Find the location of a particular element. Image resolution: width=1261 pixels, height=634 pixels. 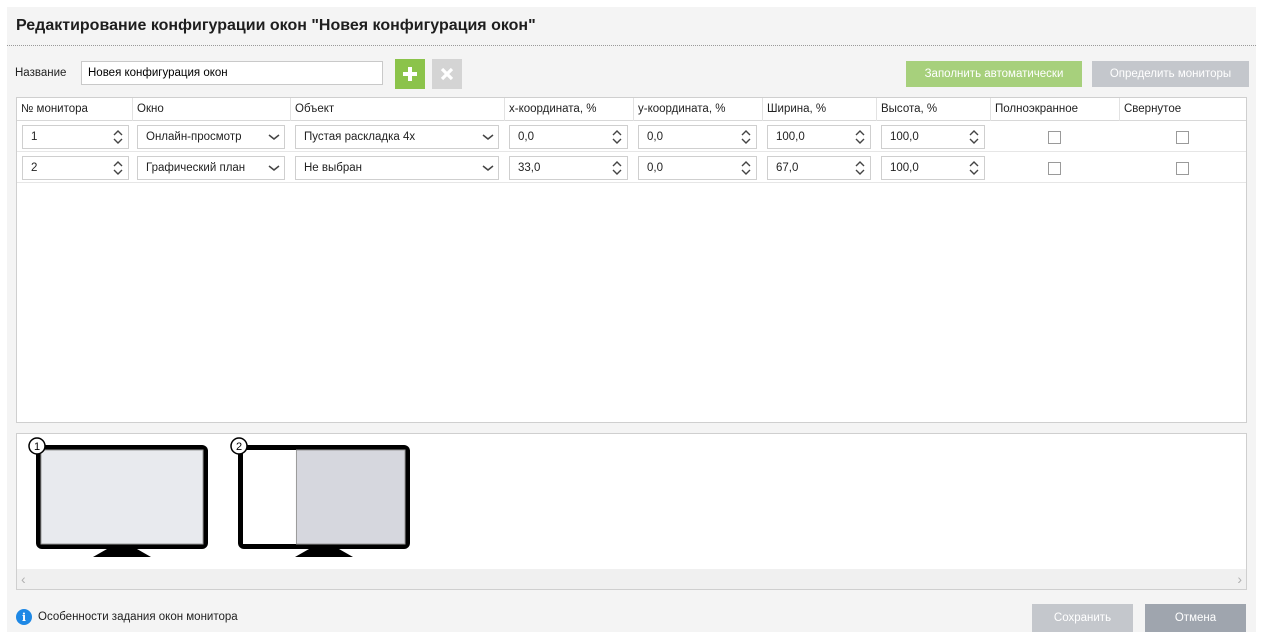

preview-scrollbar: ‹ › is located at coordinates (631, 579).